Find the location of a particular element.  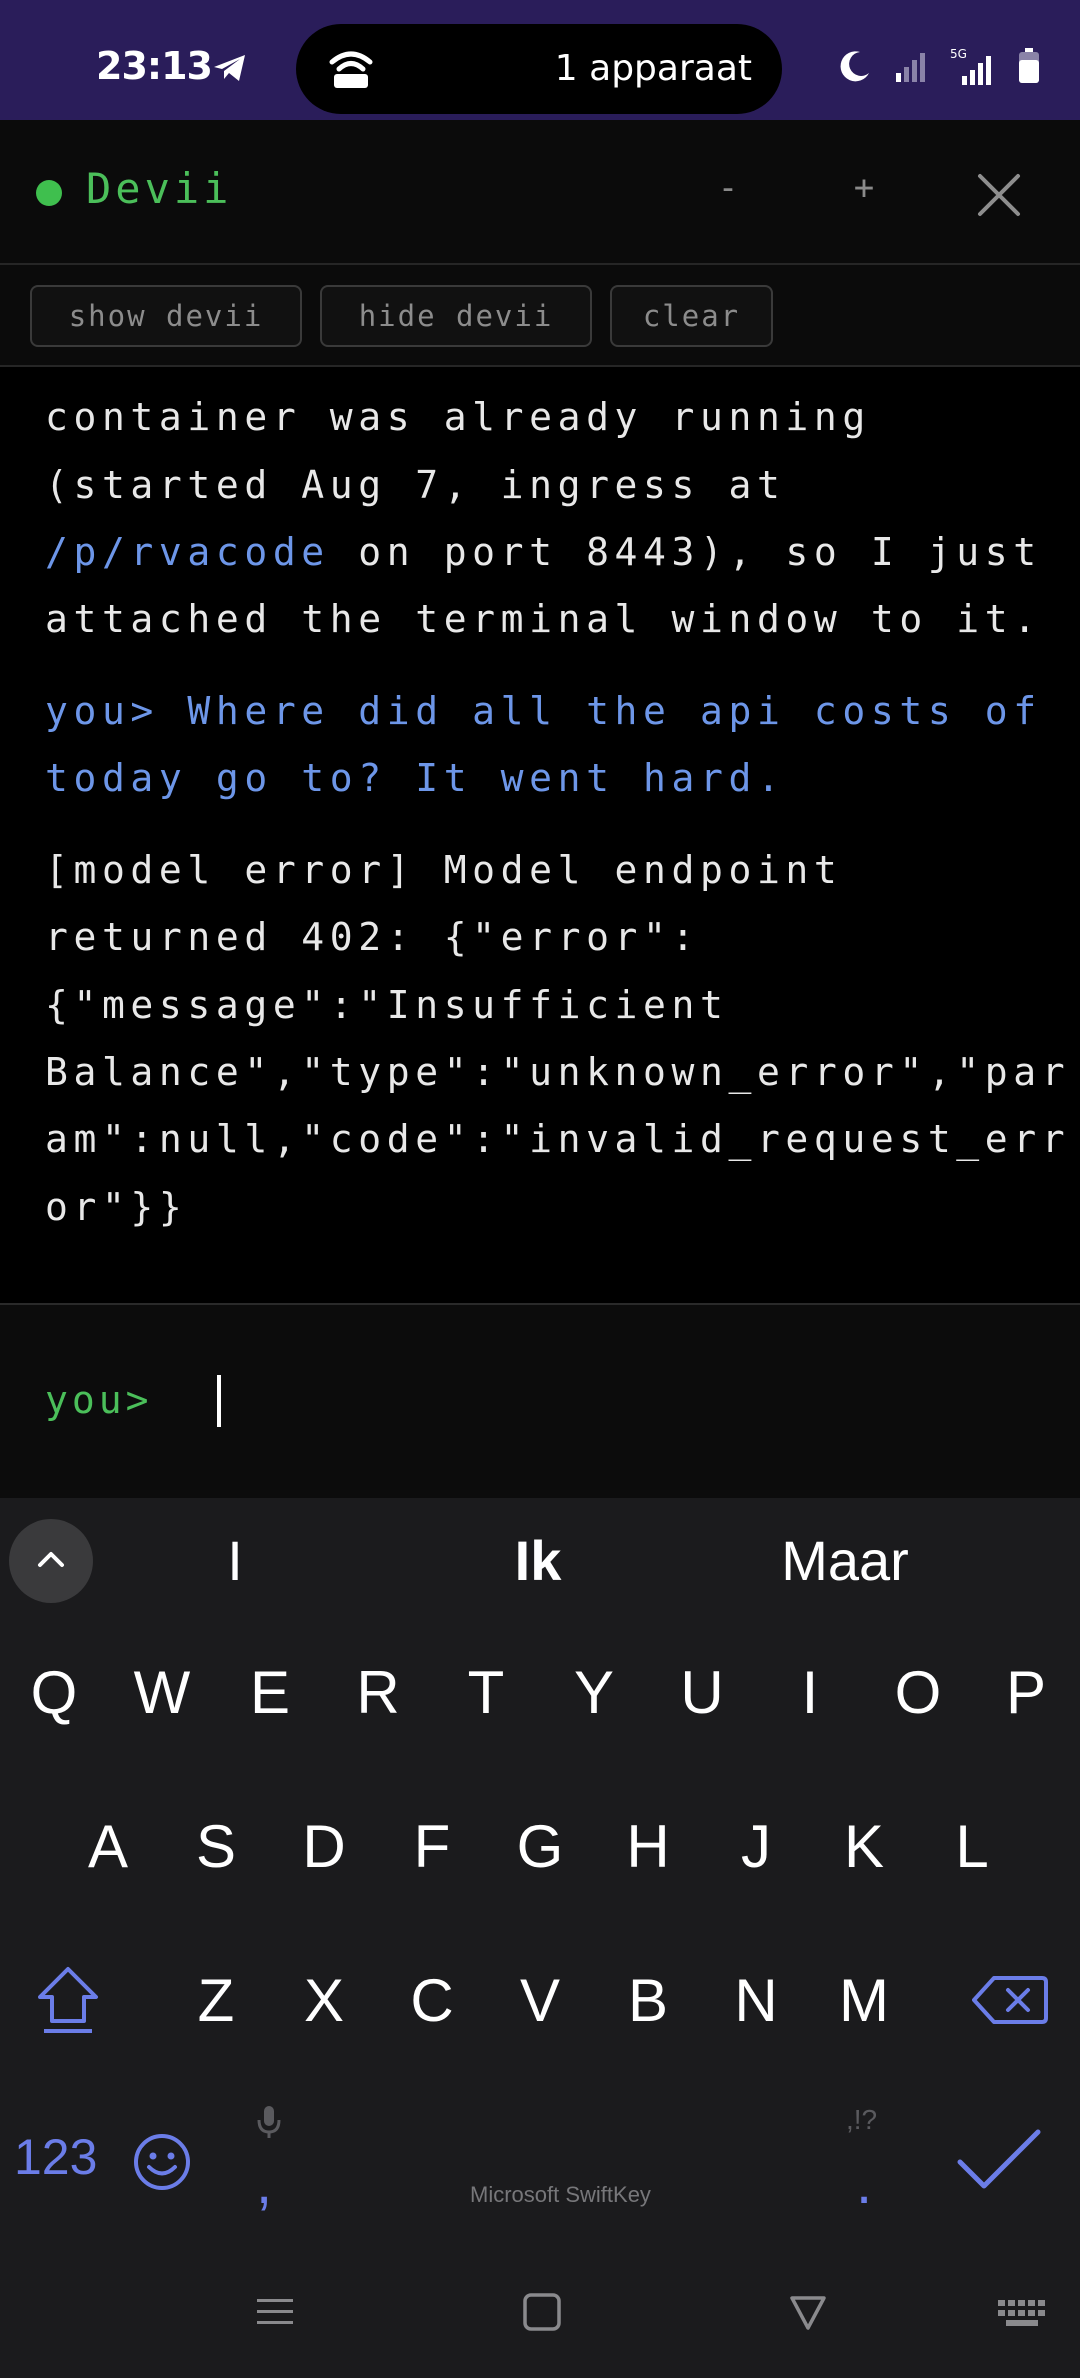

key: Q is located at coordinates (54, 1692).